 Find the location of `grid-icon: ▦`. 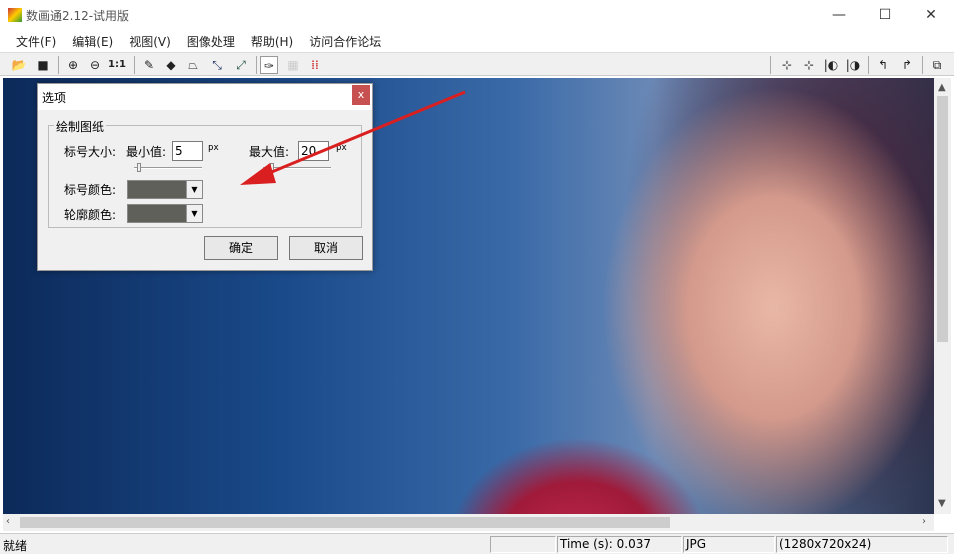

grid-icon: ▦ is located at coordinates (293, 65).